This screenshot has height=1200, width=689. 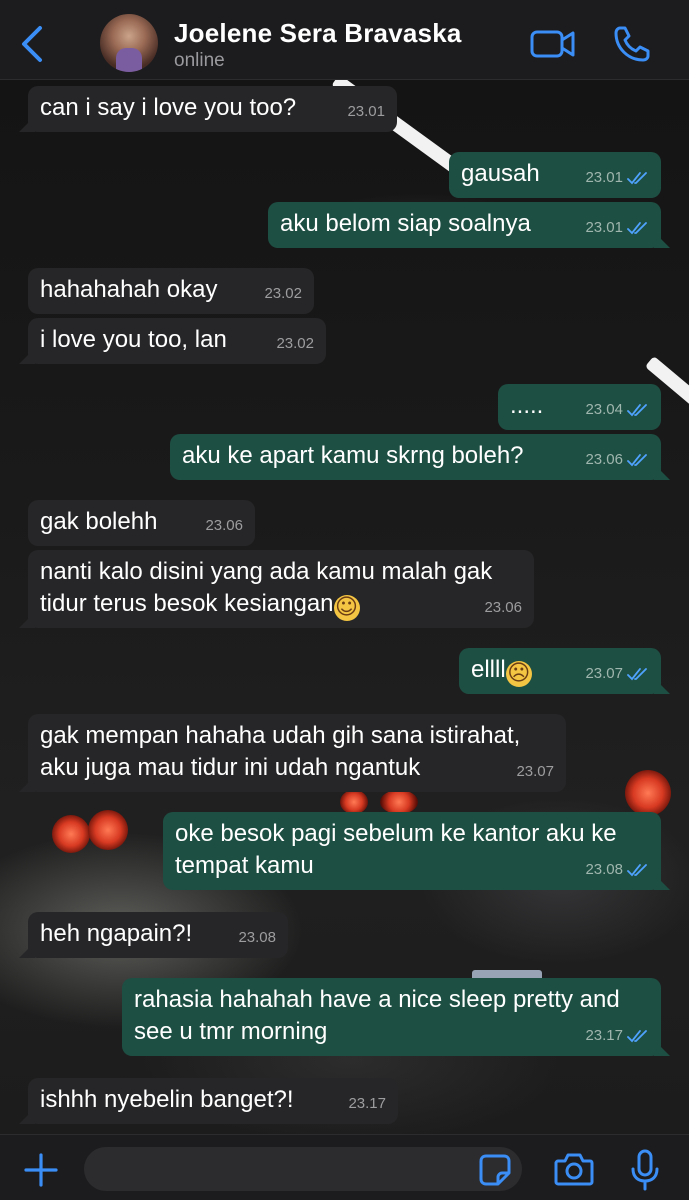 I want to click on message-meta: 23.04, so click(x=617, y=410).